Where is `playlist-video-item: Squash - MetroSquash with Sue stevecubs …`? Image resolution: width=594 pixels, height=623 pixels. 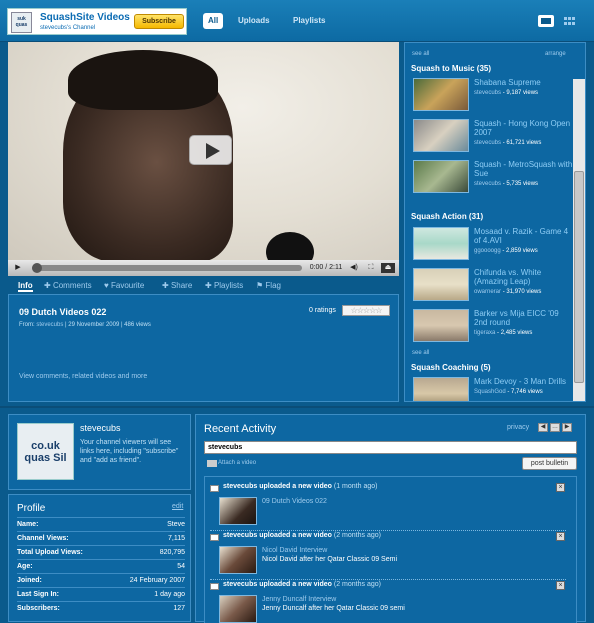
playlist-video-item: Squash - MetroSquash with Sue stevecubs … is located at coordinates (493, 178).